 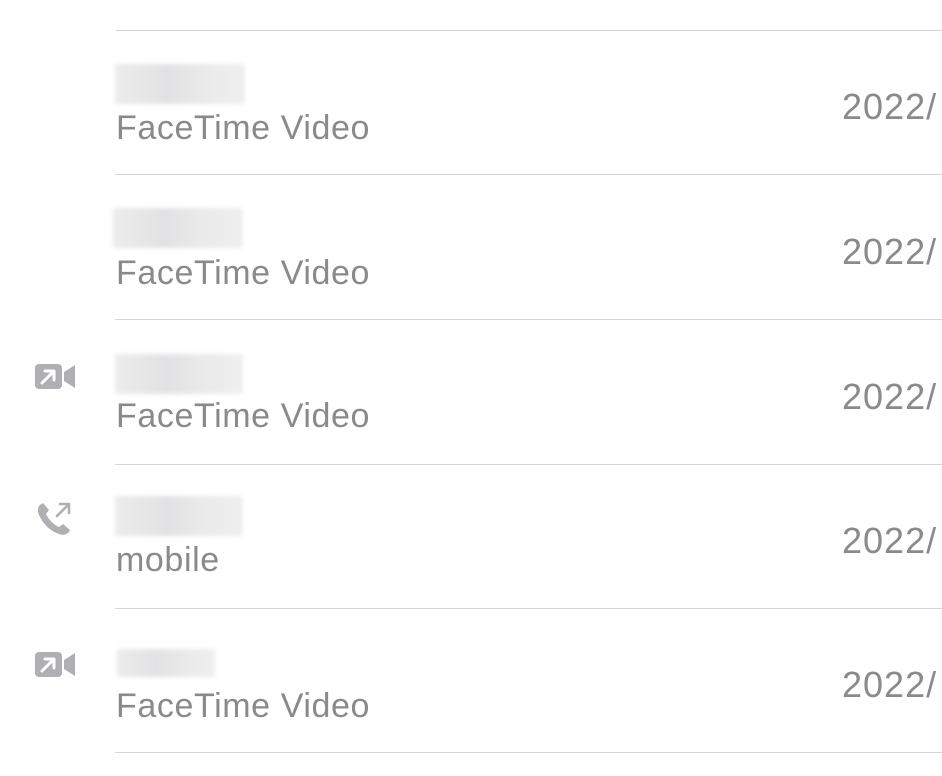 What do you see at coordinates (529, 15) in the screenshot?
I see `list-item-partial-top` at bounding box center [529, 15].